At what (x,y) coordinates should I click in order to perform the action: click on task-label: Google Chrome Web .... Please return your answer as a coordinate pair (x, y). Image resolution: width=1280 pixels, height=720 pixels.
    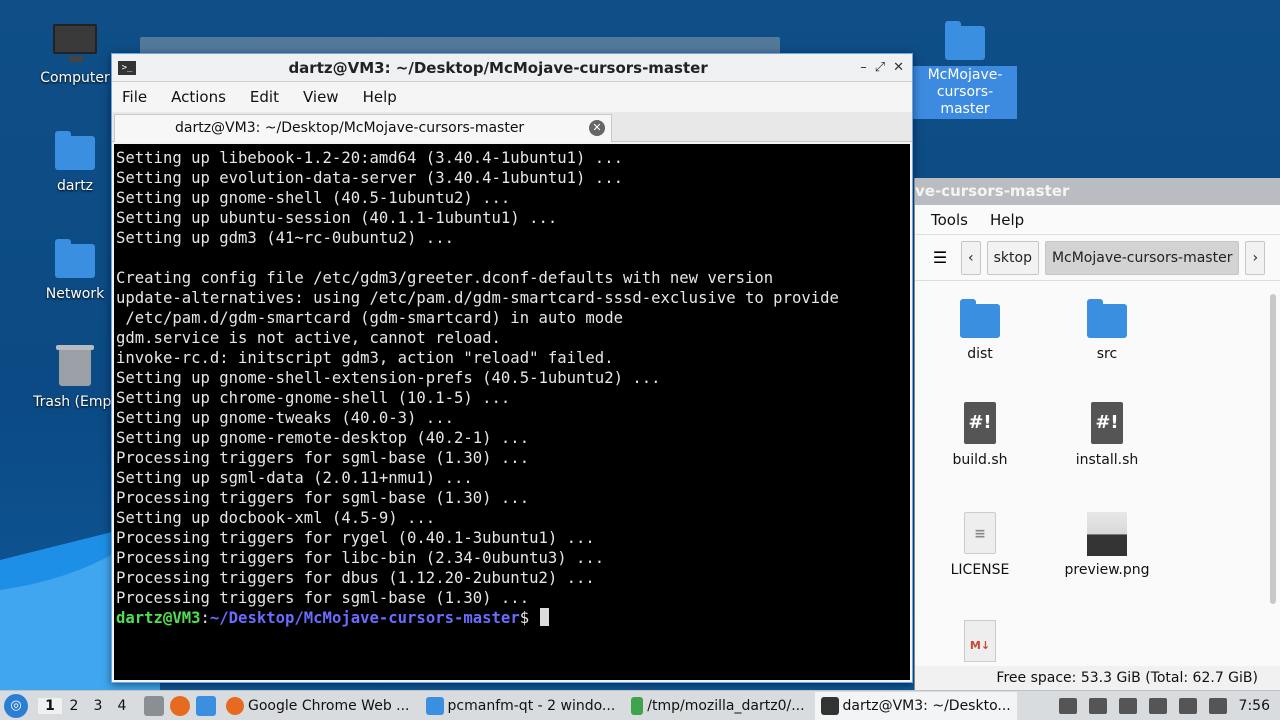
    Looking at the image, I should click on (329, 705).